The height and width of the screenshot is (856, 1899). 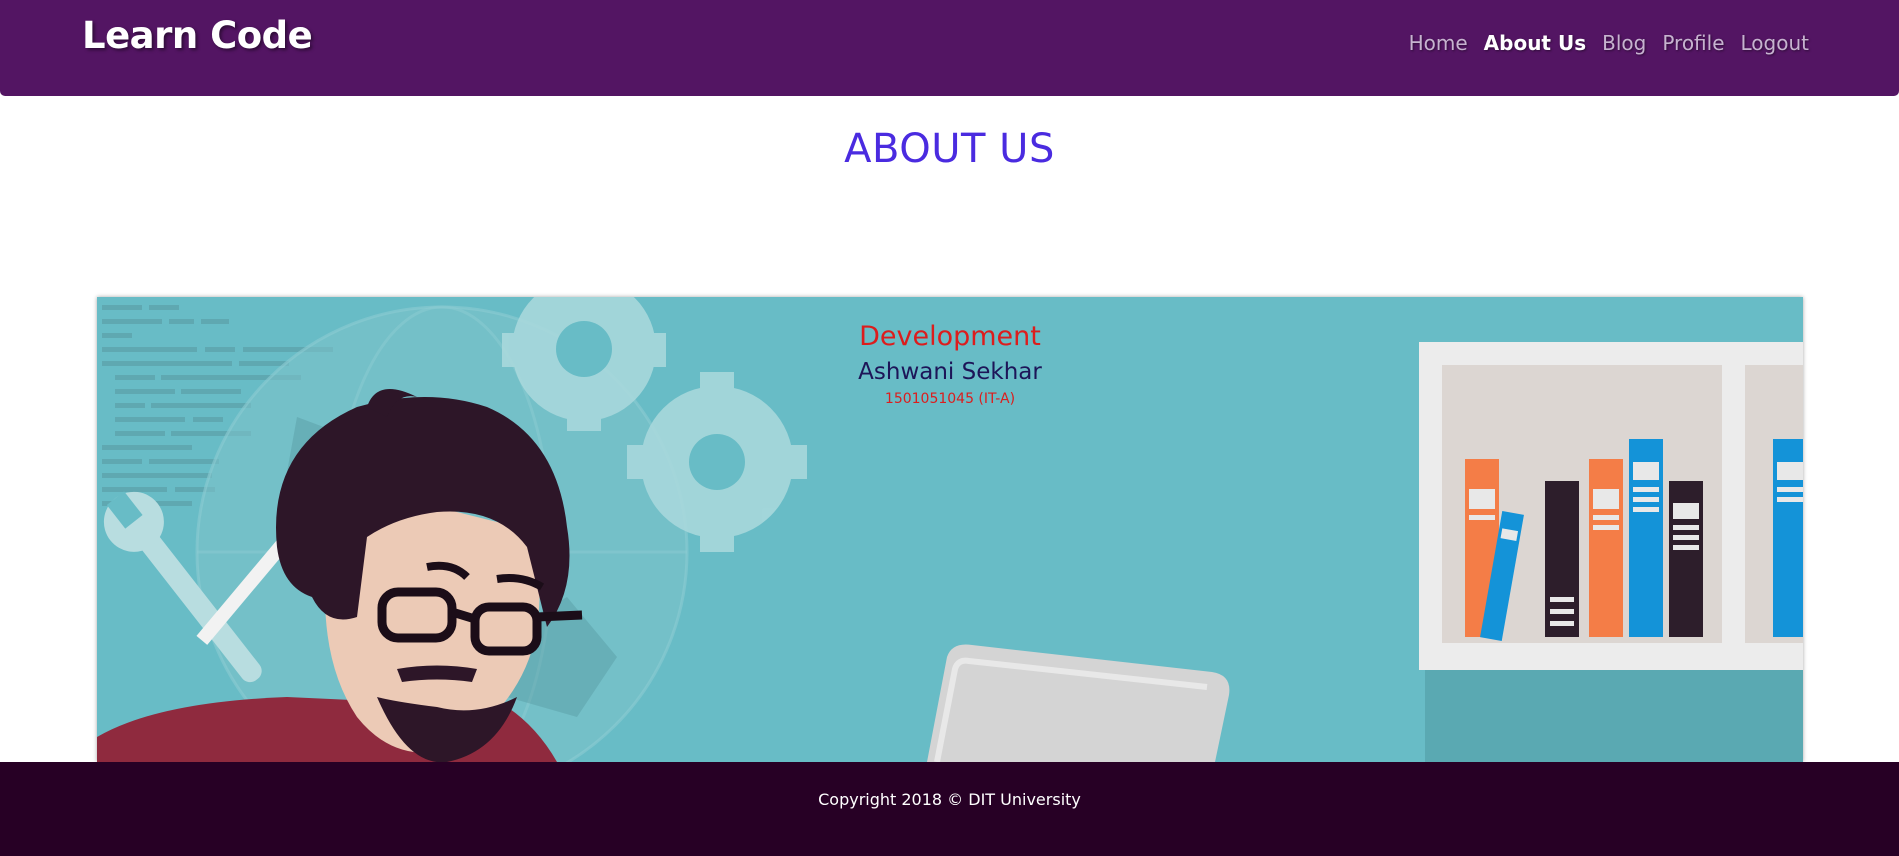 I want to click on footer: Copyright 2018 © DIT University, so click(x=949, y=809).